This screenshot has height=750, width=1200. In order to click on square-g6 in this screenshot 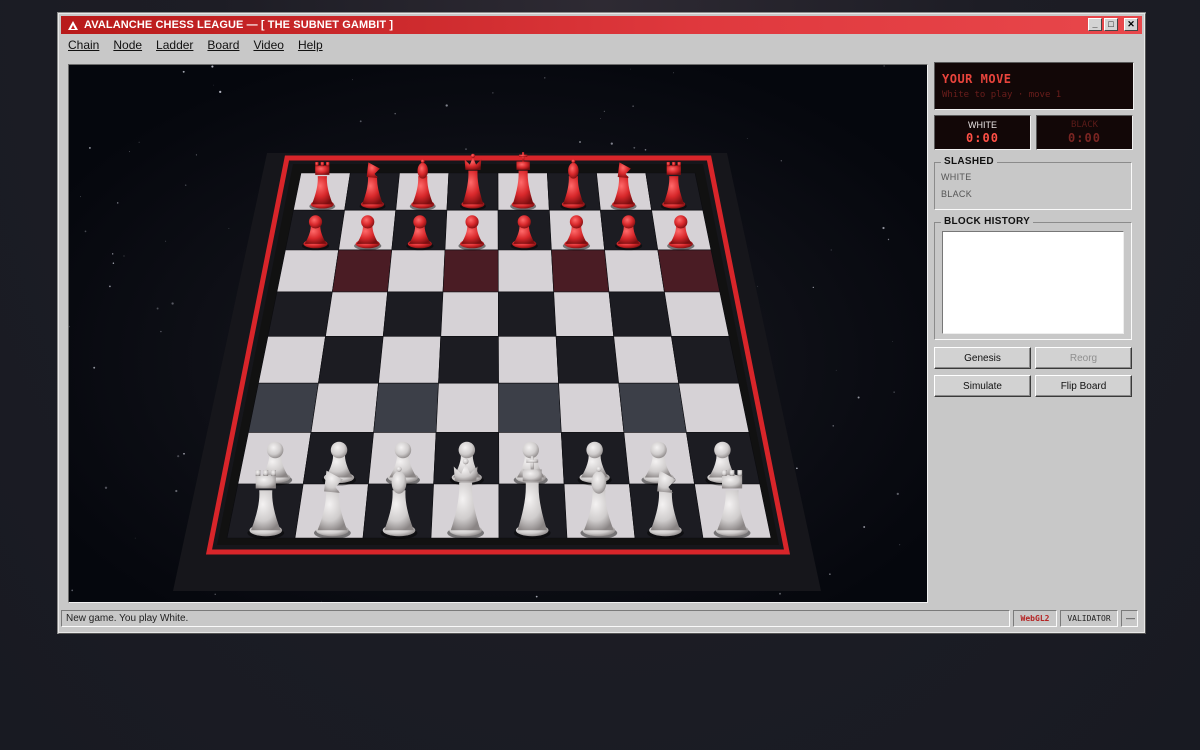, I will do `click(634, 271)`.